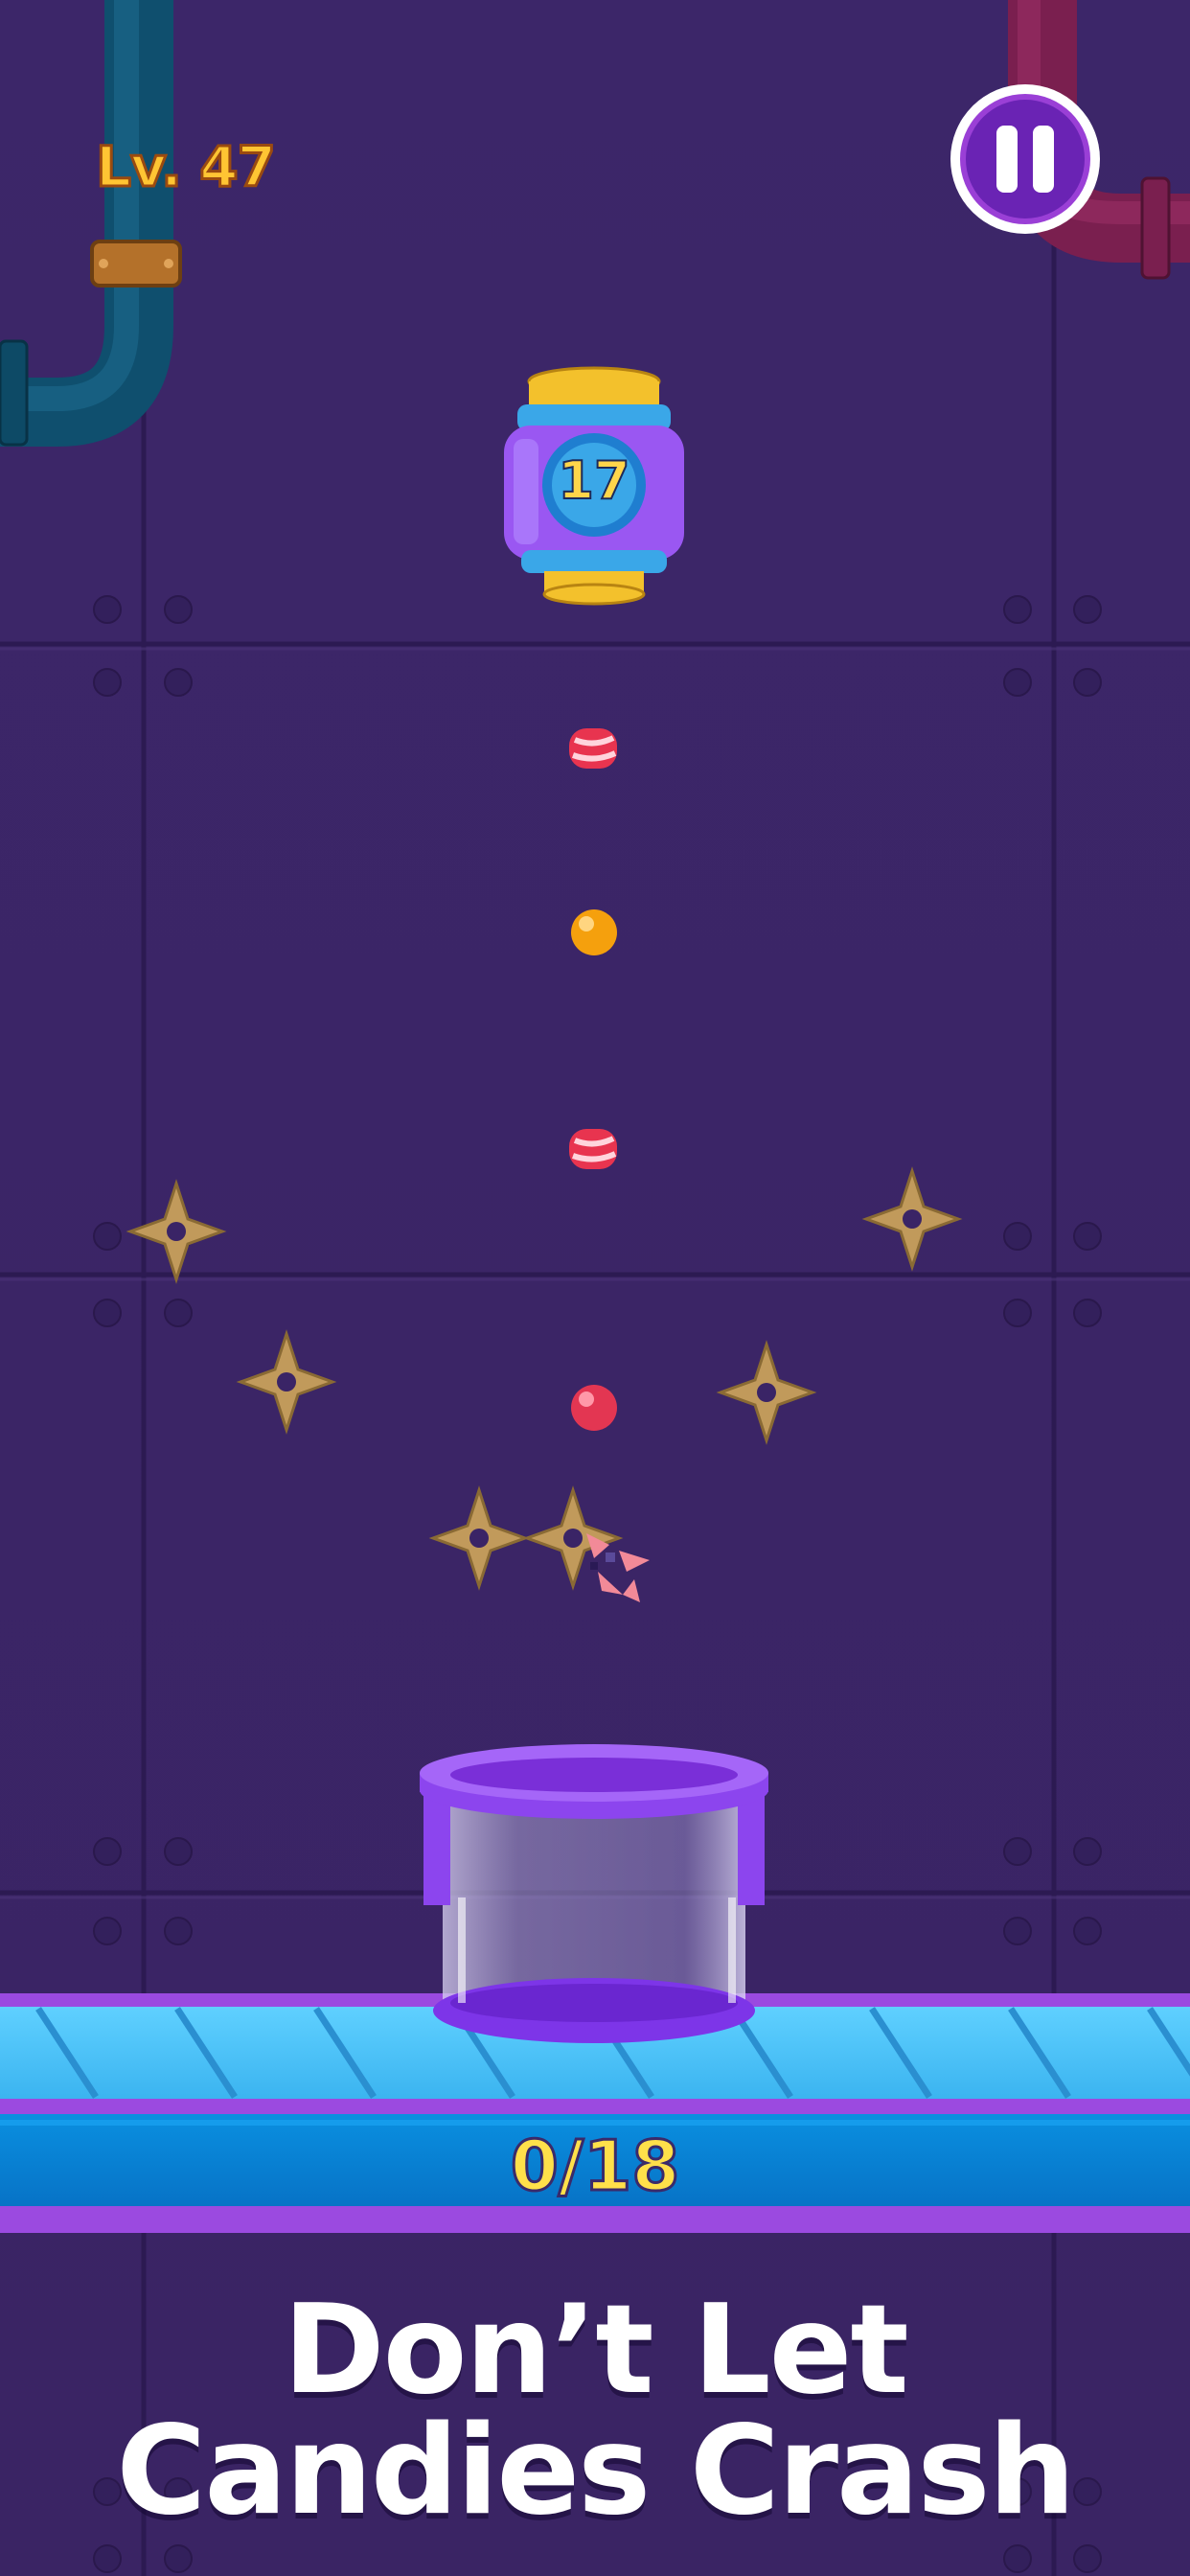 The image size is (1190, 2576). Describe the element at coordinates (594, 1408) in the screenshot. I see `red-round-candy` at that location.